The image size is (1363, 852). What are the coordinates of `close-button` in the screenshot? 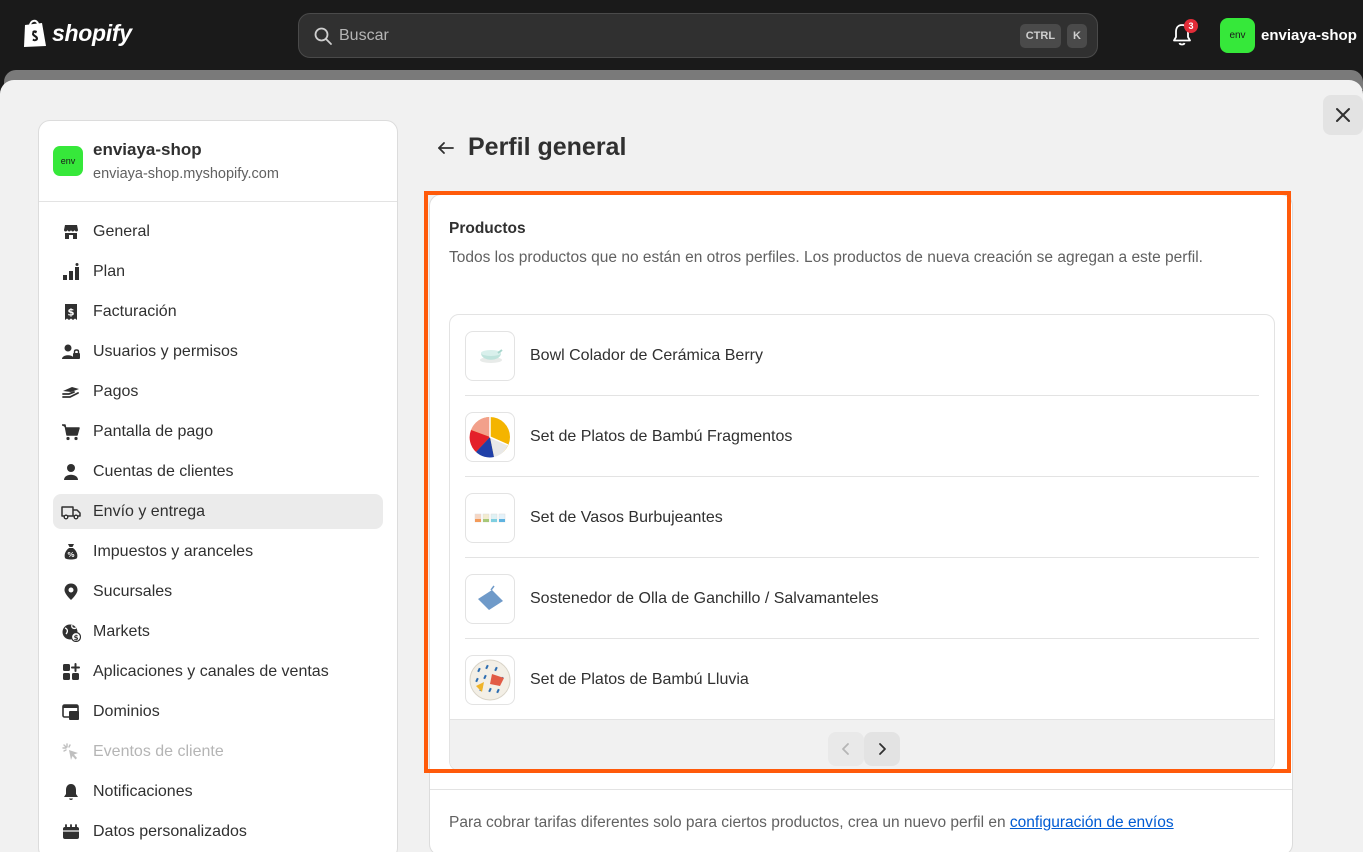 It's located at (1343, 115).